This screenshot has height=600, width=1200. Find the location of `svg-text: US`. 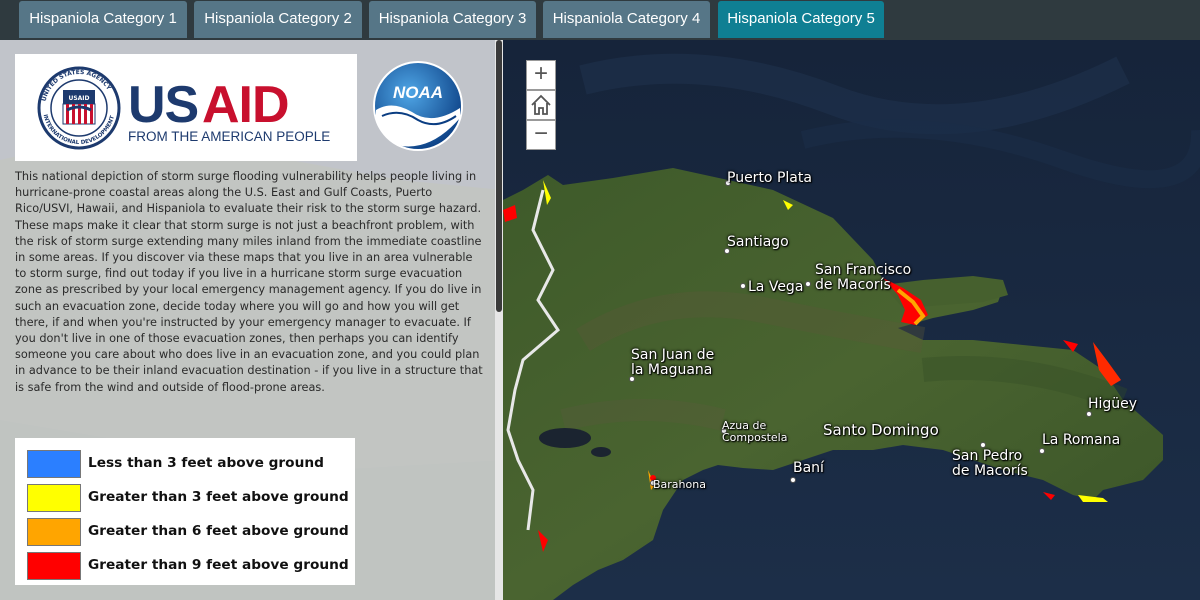

svg-text: US is located at coordinates (163, 105).